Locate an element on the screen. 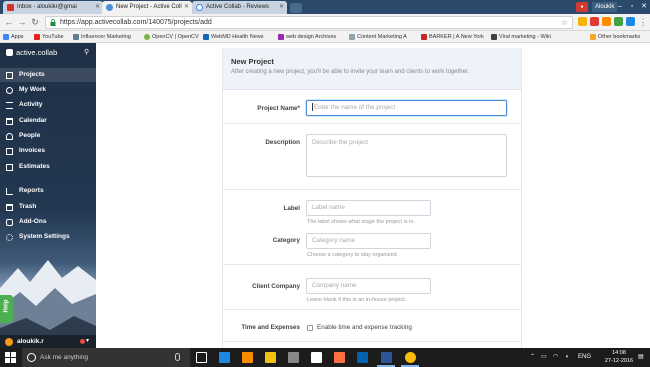 The width and height of the screenshot is (650, 367). sidebar-item-projects: Projects is located at coordinates (48, 75).